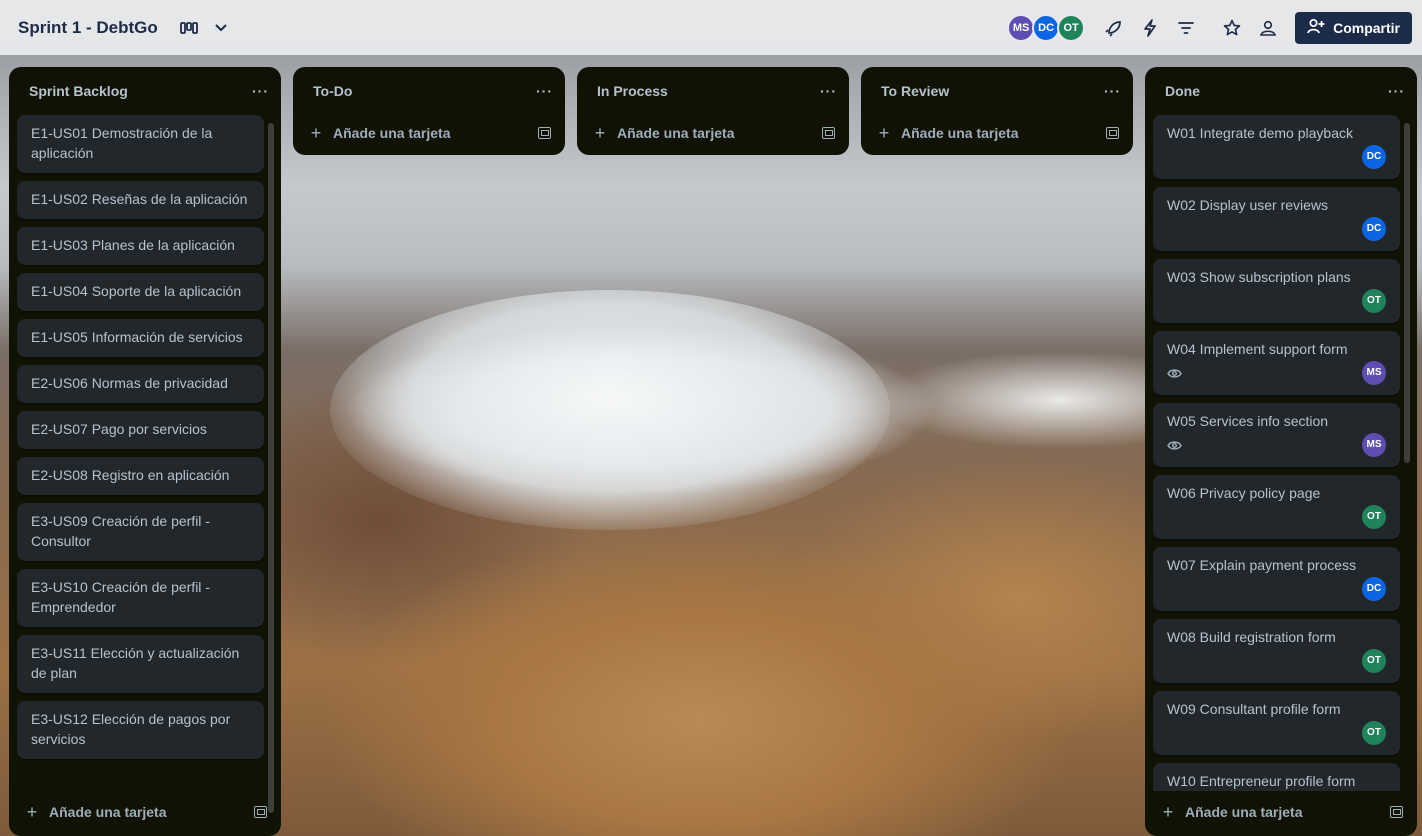  What do you see at coordinates (189, 28) in the screenshot?
I see `board-view-icon` at bounding box center [189, 28].